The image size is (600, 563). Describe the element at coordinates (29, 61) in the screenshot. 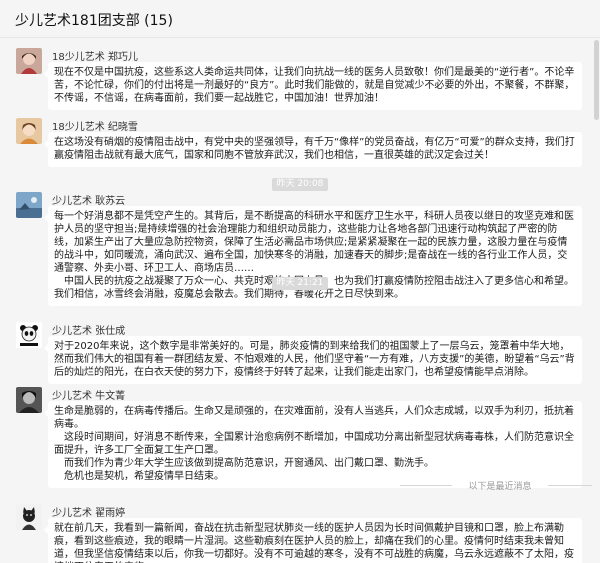

I see `avatar-girl-red` at that location.